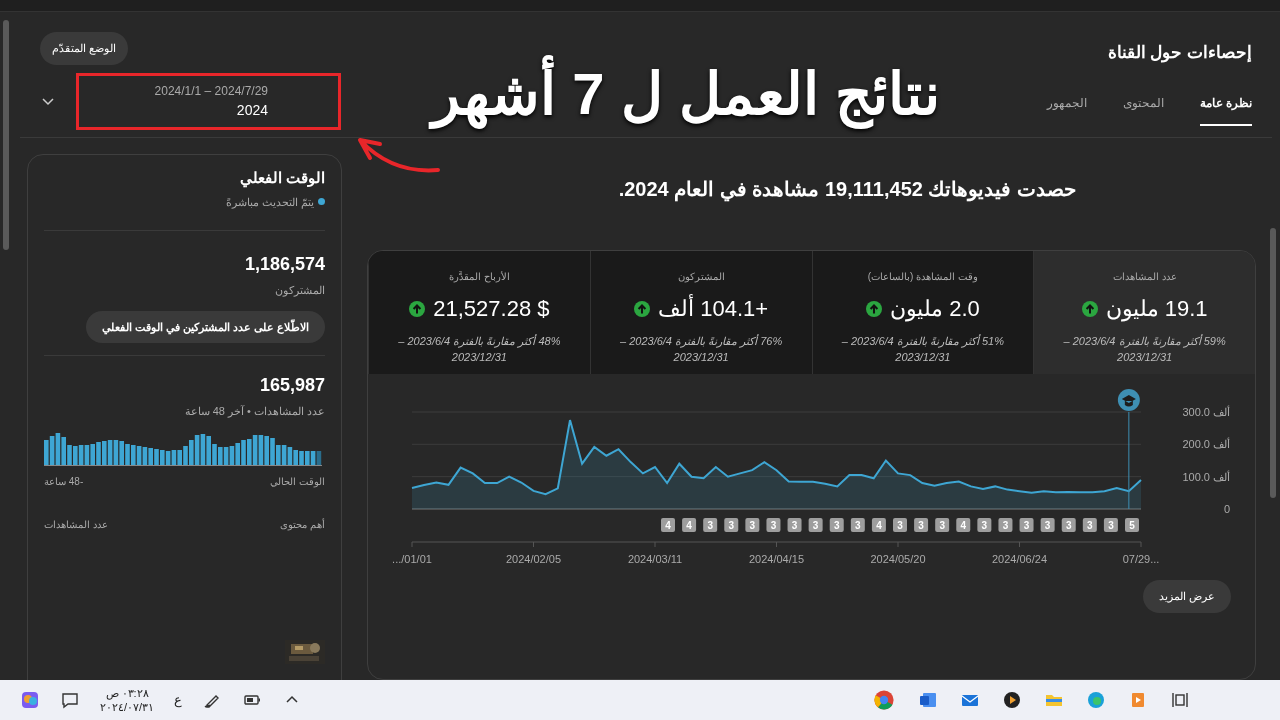 The width and height of the screenshot is (1280, 720). Describe the element at coordinates (922, 349) in the screenshot. I see `comparison-note: 51% أكثر مقارنةً بالفترة 2023/6/4 – 2023/12/31` at that location.